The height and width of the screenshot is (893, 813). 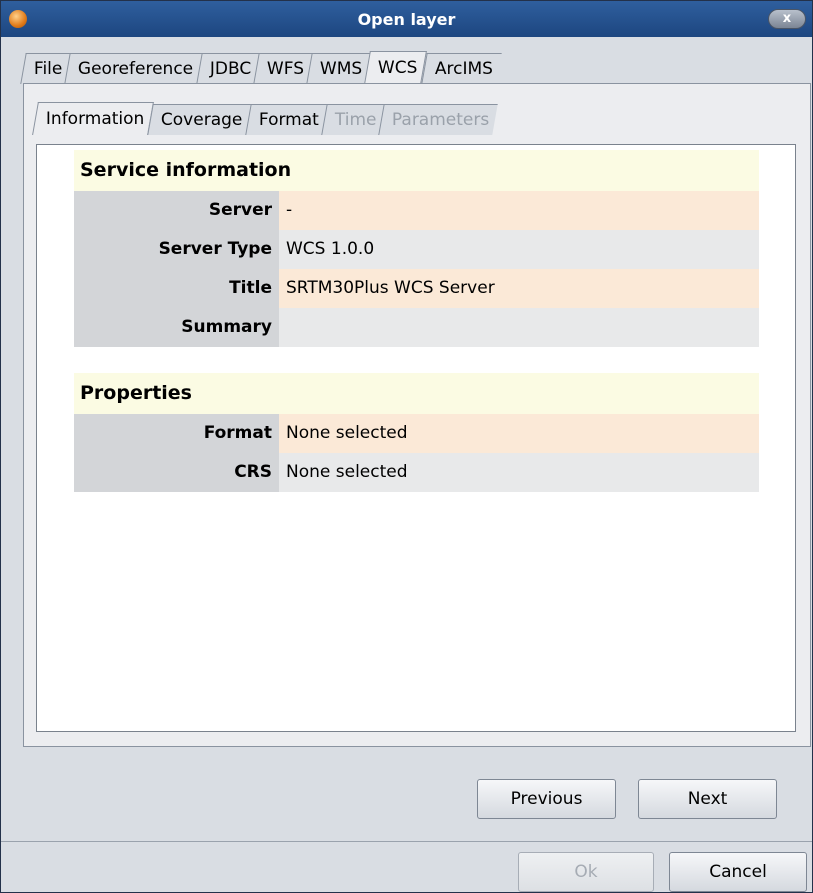 What do you see at coordinates (176, 327) in the screenshot?
I see `row-label: Summary` at bounding box center [176, 327].